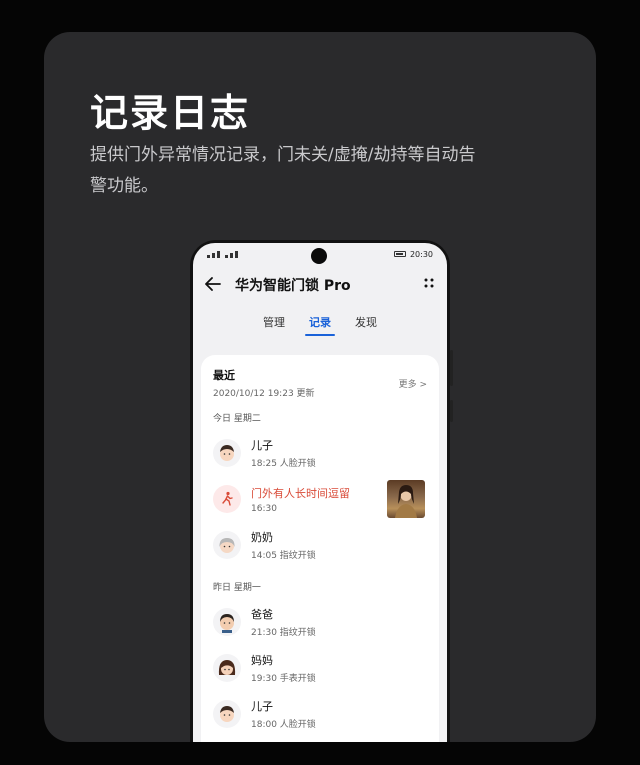 The image size is (640, 765). Describe the element at coordinates (170, 113) in the screenshot. I see `promo-title: 记录日志` at that location.